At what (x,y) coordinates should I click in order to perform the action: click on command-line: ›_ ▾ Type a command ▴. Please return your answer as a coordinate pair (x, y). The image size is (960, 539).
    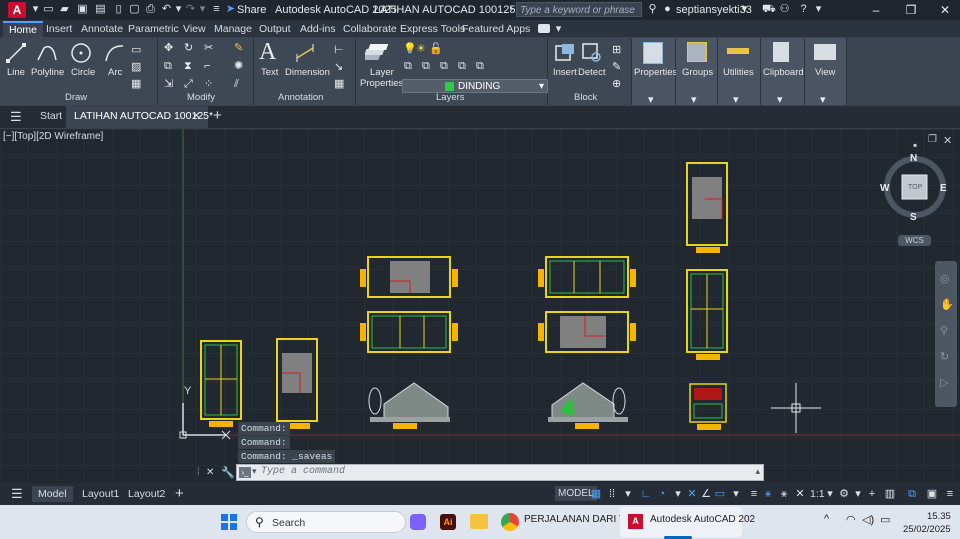
    Looking at the image, I should click on (500, 472).